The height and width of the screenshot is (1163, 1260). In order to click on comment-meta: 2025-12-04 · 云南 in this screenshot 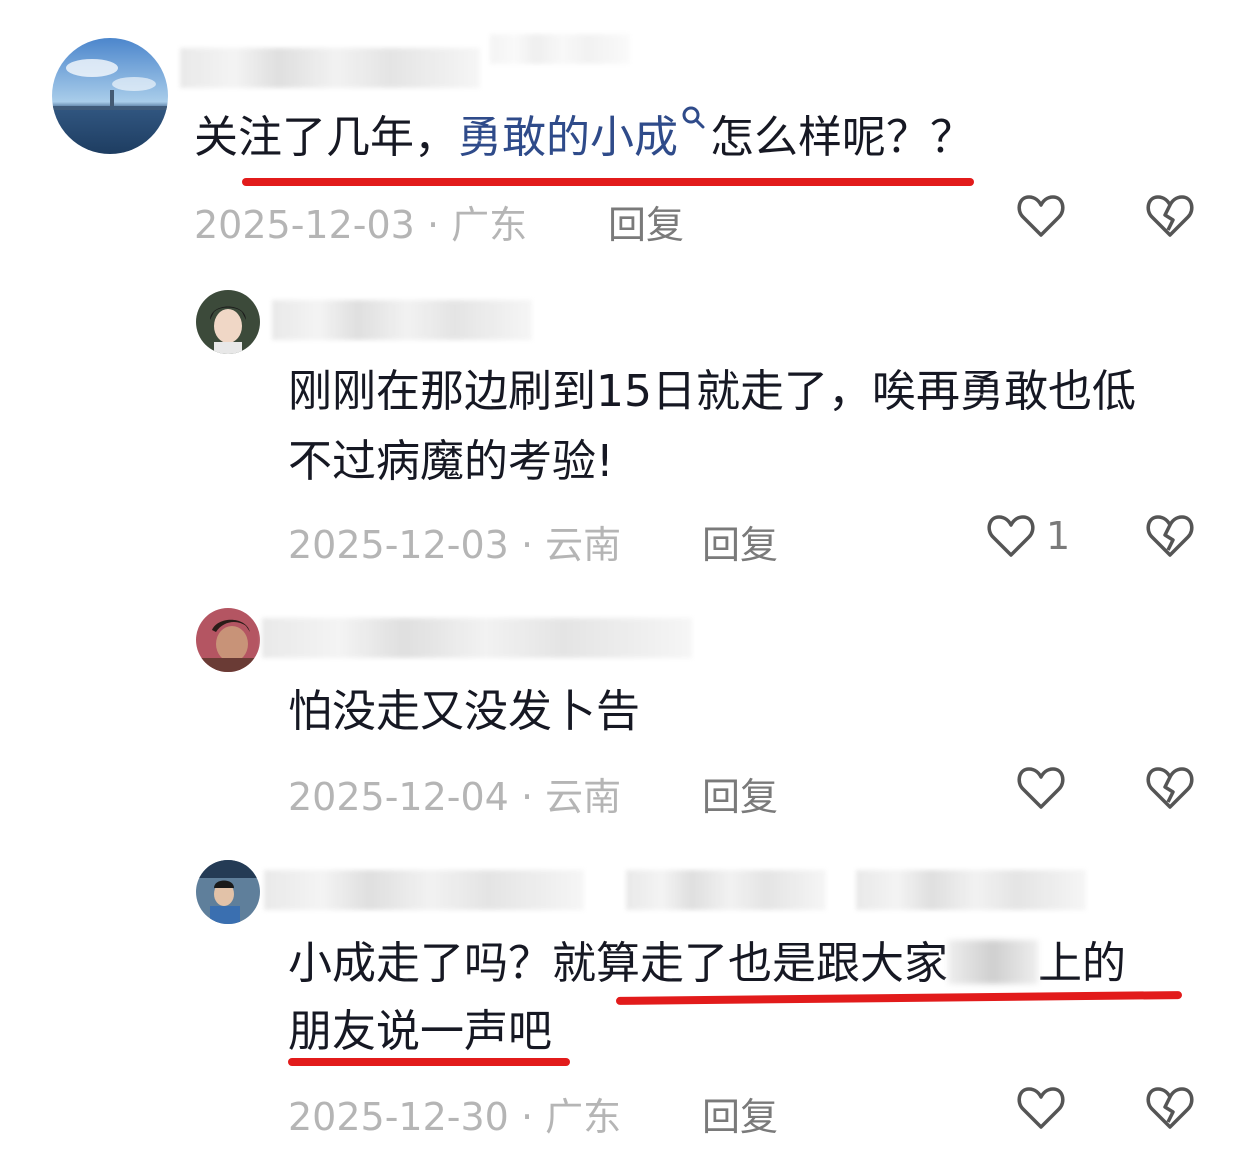, I will do `click(454, 793)`.